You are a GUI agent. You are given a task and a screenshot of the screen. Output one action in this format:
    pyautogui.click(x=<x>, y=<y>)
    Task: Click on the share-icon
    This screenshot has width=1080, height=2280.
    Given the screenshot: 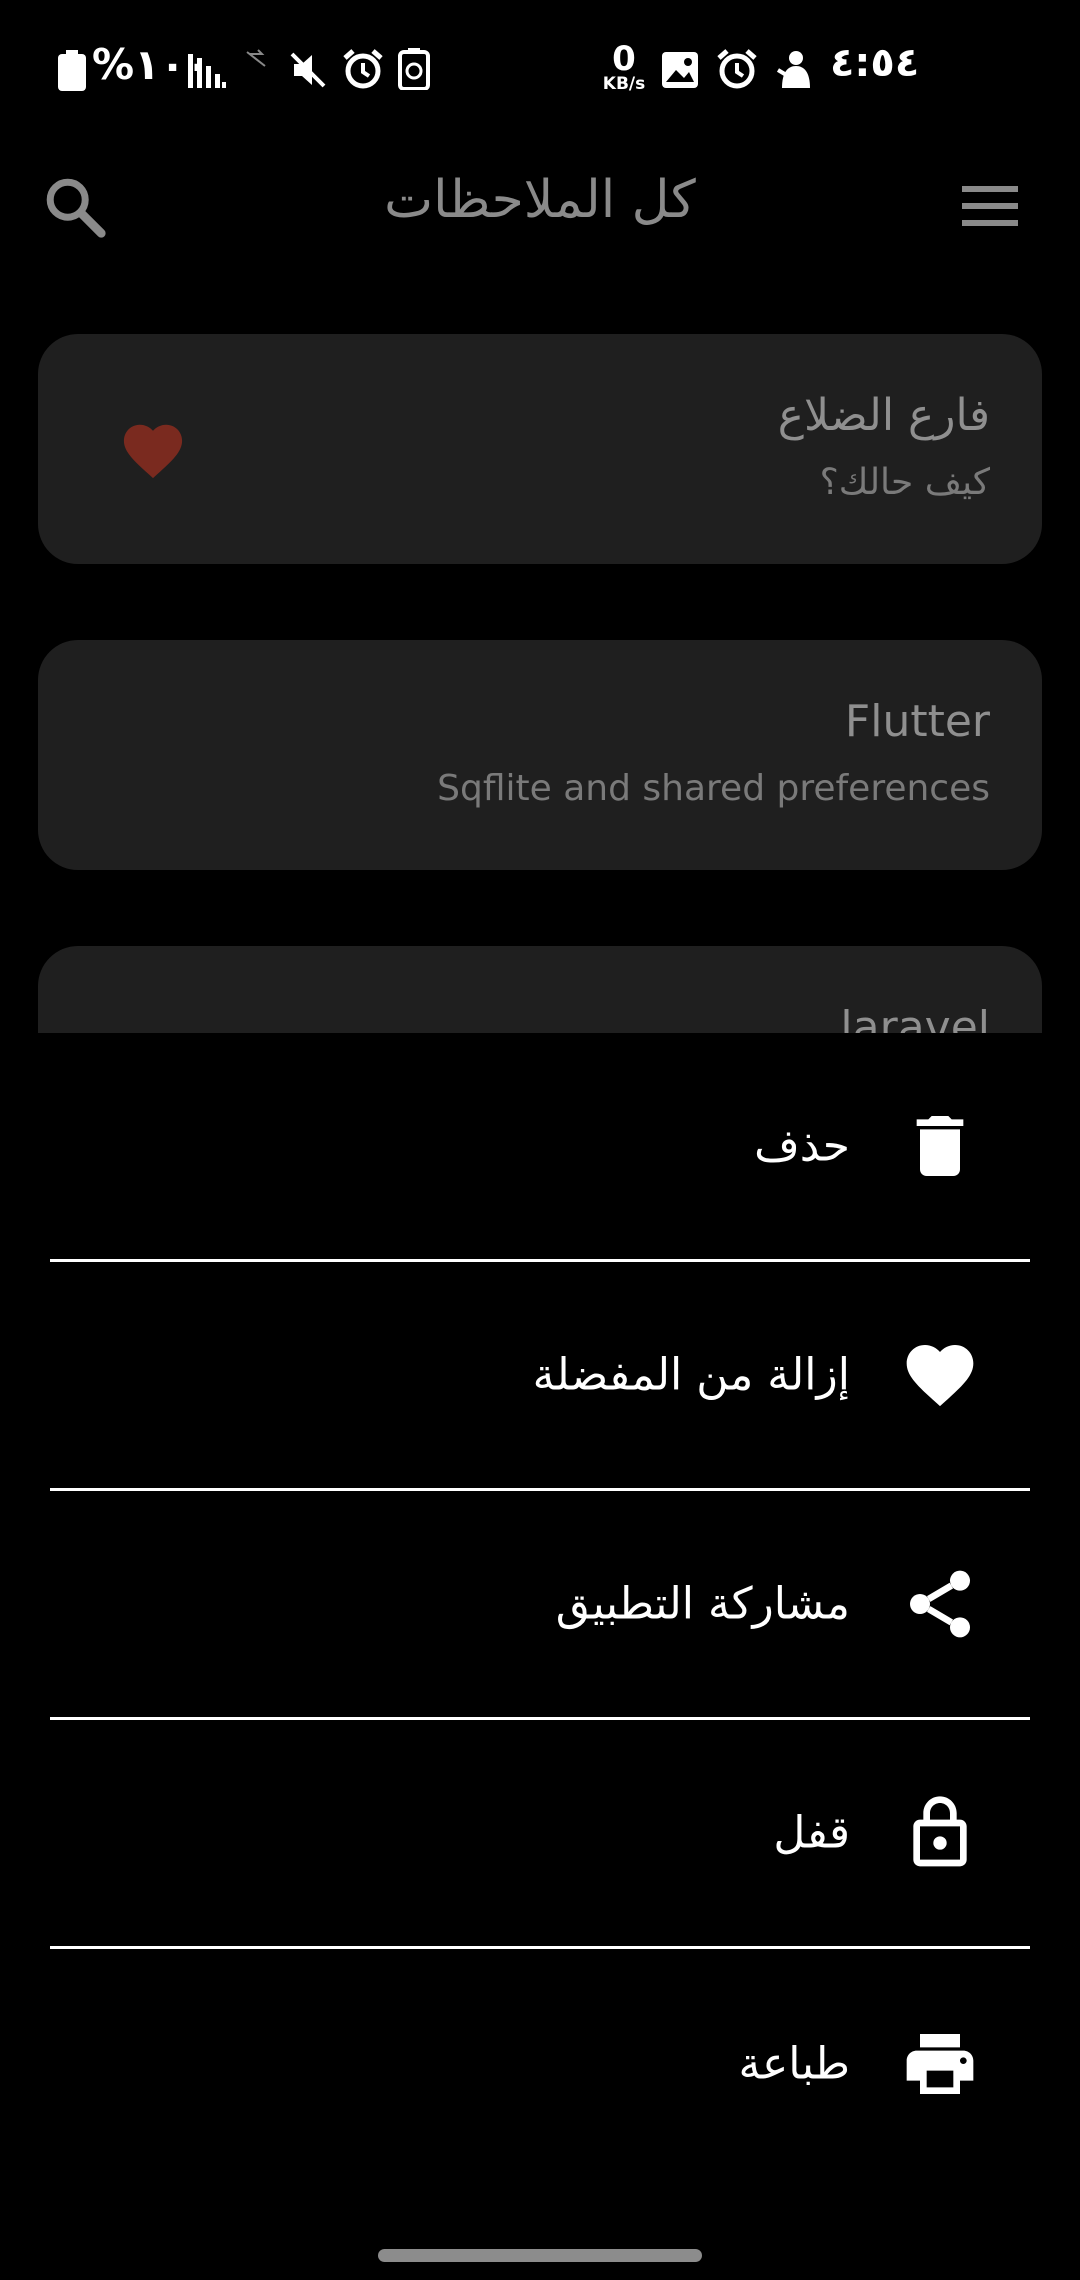 What is the action you would take?
    pyautogui.click(x=940, y=1604)
    